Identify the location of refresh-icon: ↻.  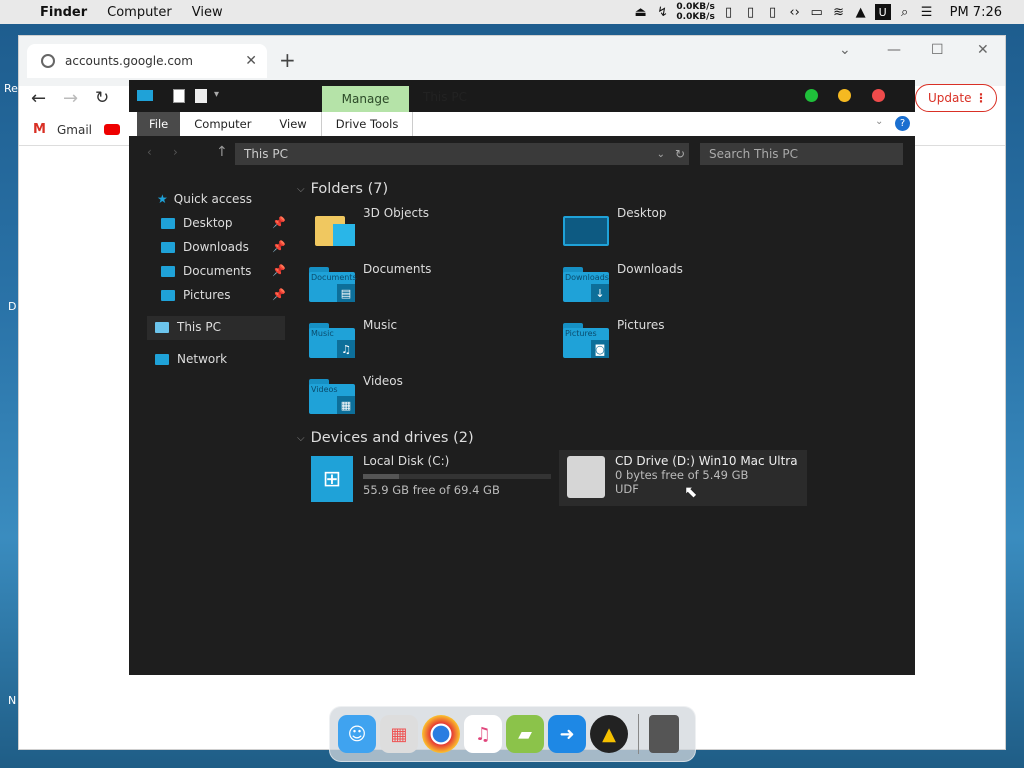
(680, 154).